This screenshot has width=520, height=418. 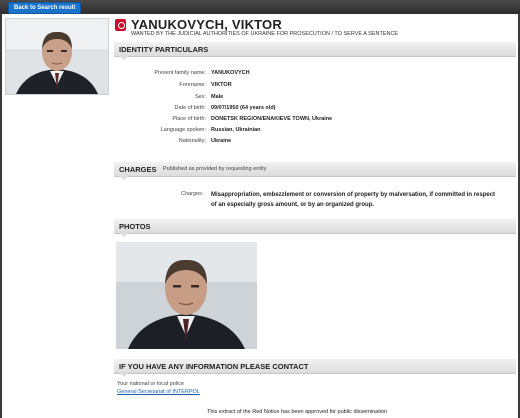 What do you see at coordinates (315, 86) in the screenshot?
I see `identity-row: Forename: VIKTOR` at bounding box center [315, 86].